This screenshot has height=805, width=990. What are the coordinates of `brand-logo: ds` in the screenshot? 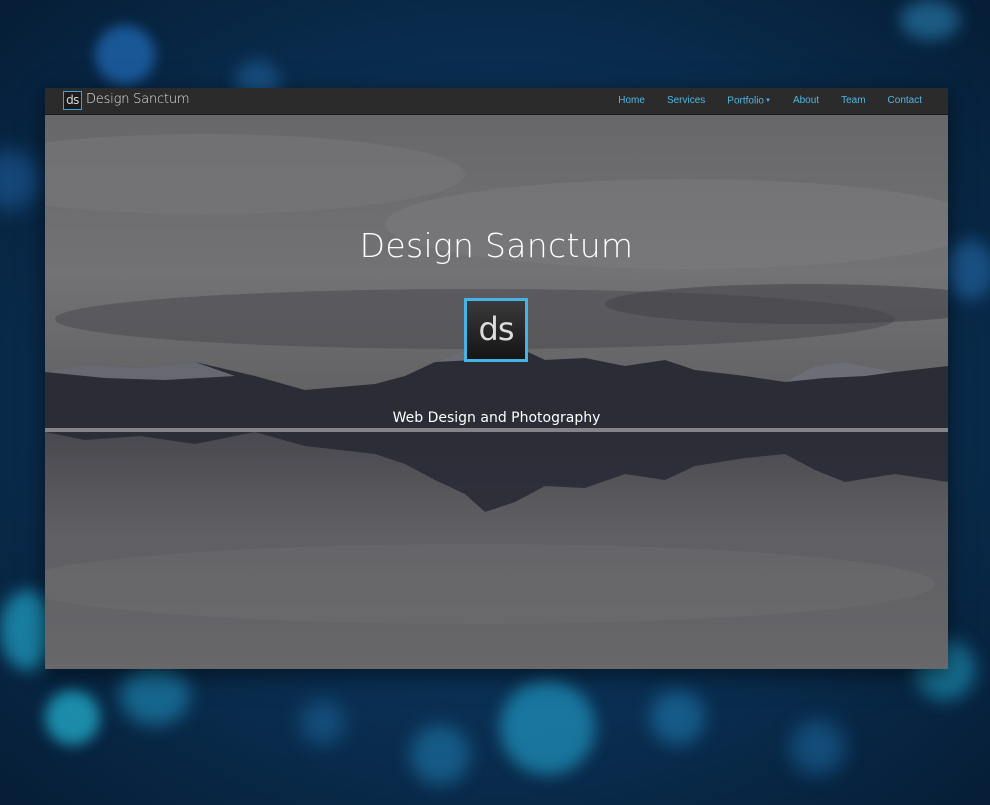 It's located at (72, 100).